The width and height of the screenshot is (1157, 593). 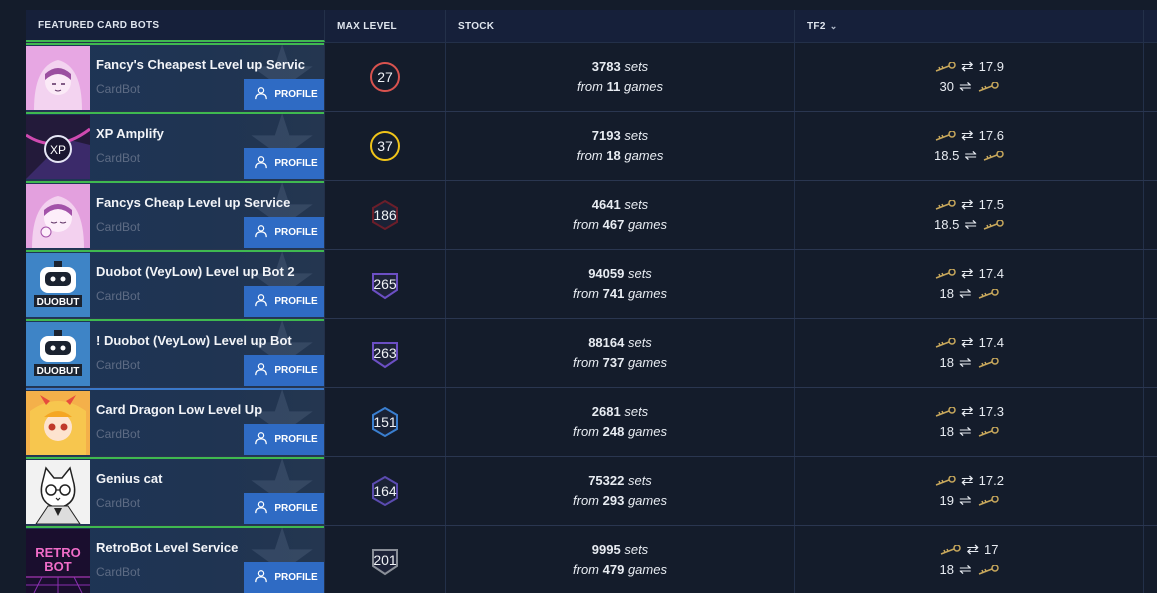 What do you see at coordinates (620, 136) in the screenshot?
I see `sets-line: 7193 sets` at bounding box center [620, 136].